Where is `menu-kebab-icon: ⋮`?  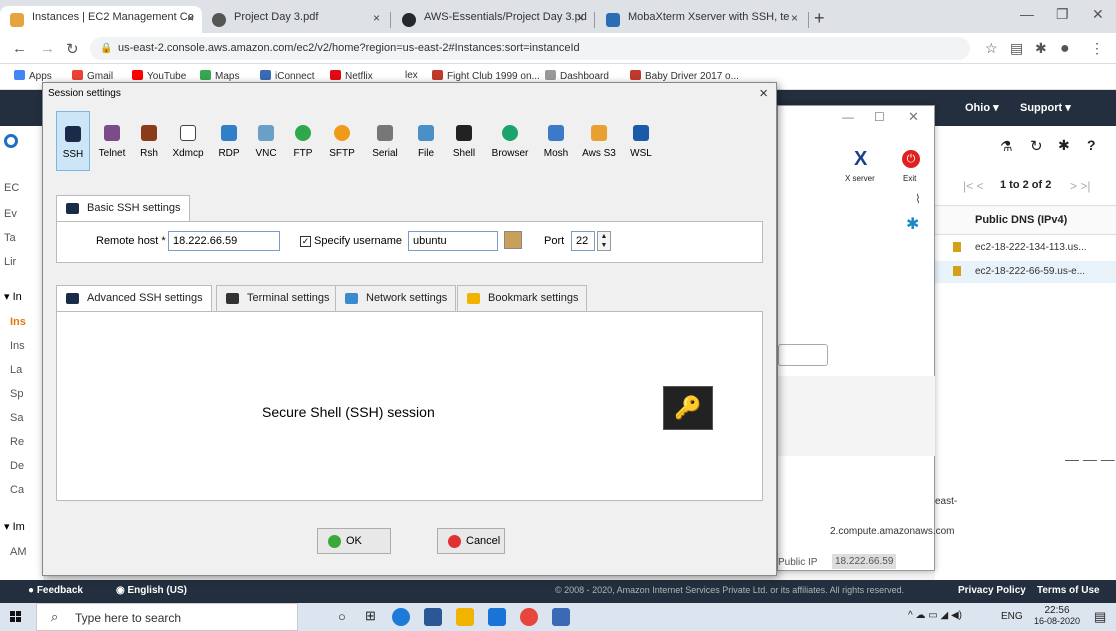 menu-kebab-icon: ⋮ is located at coordinates (1097, 48).